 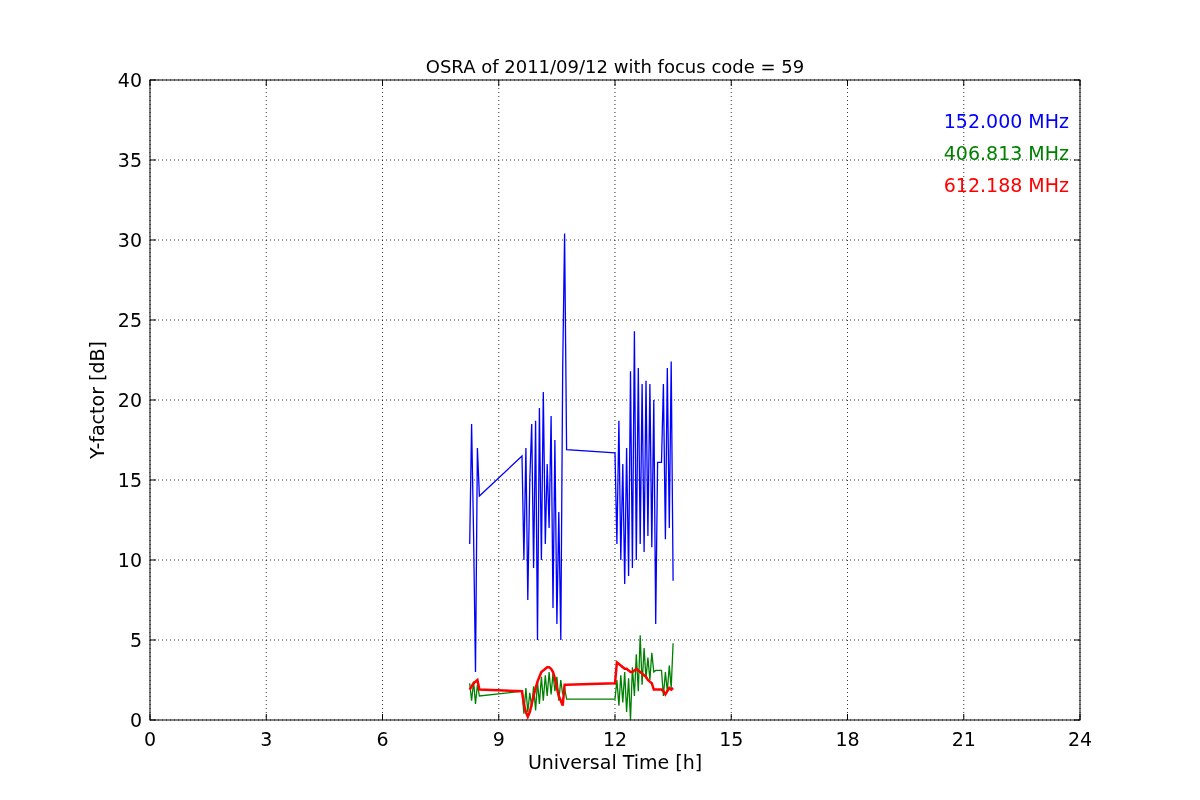 I want to click on y-axis-label: Y-factor [dB], so click(x=97, y=400).